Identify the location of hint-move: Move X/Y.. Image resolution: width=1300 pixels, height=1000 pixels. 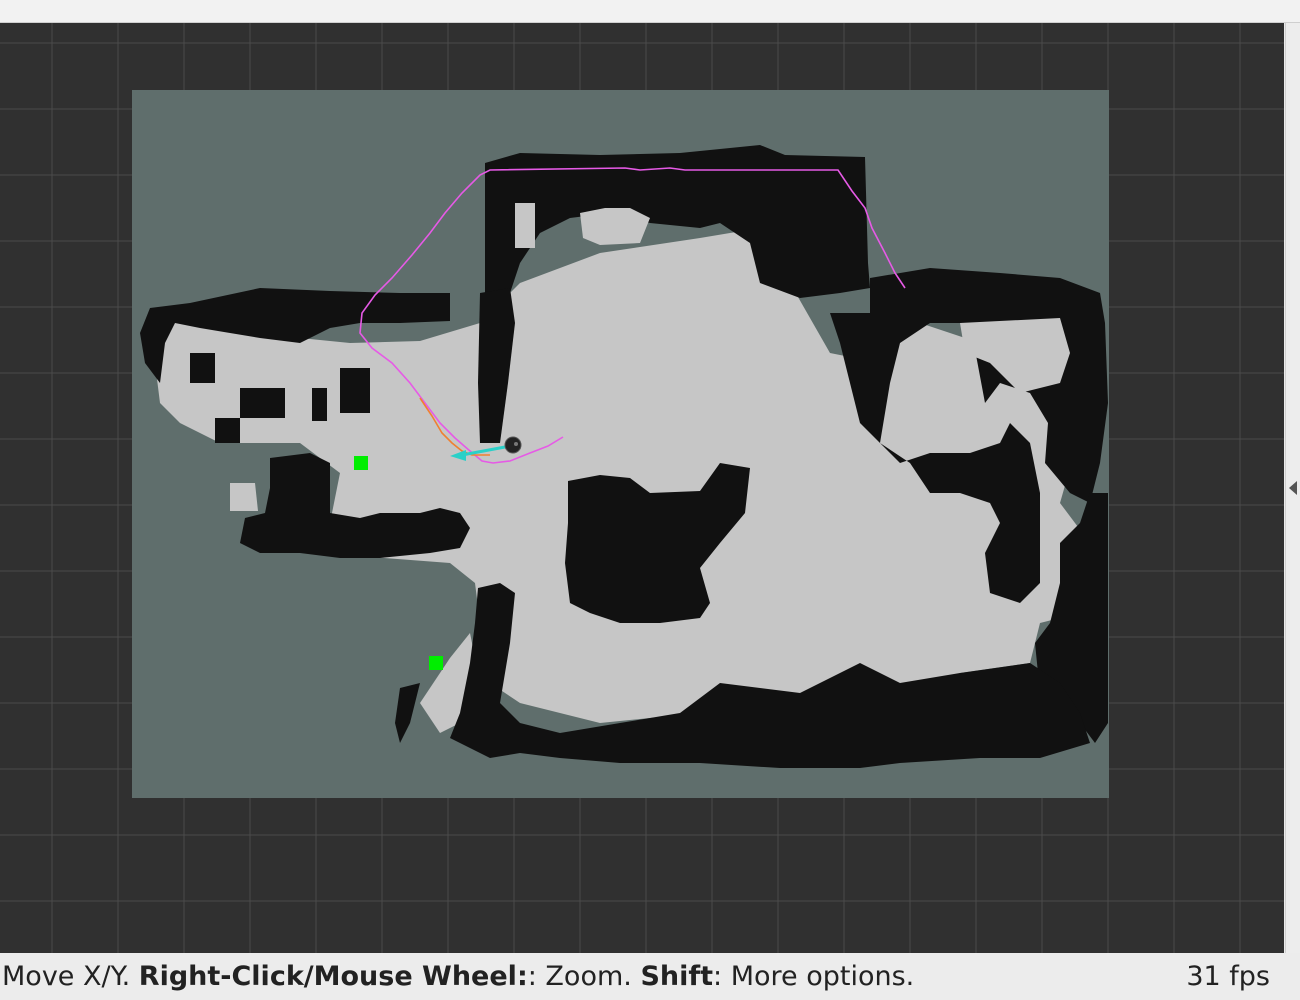
(70, 976).